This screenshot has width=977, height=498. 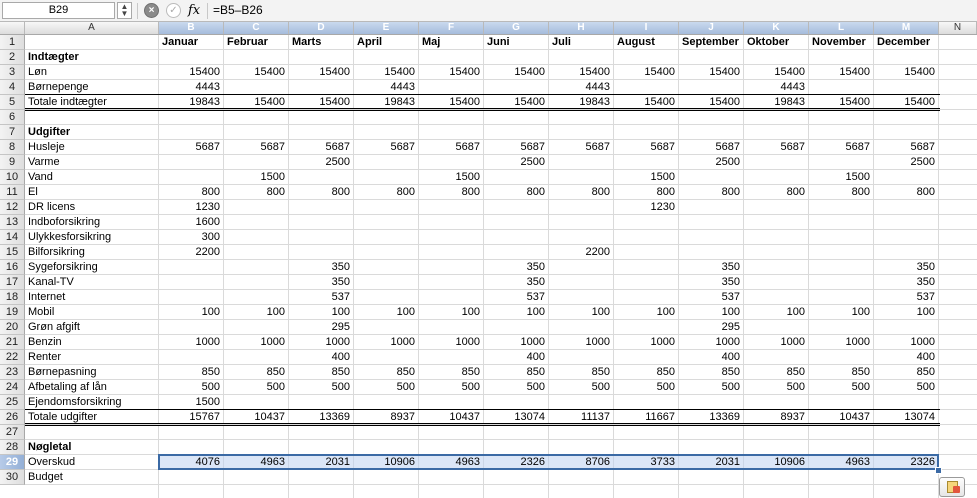 I want to click on cell-k8: 5687, so click(x=776, y=147).